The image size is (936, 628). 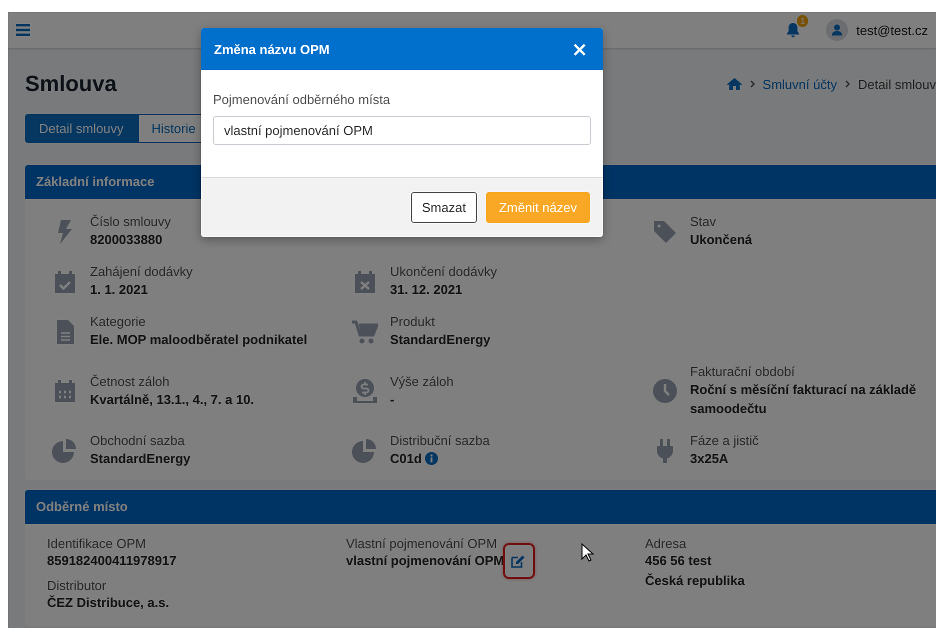 What do you see at coordinates (422, 382) in the screenshot?
I see `field-label: Výše záloh` at bounding box center [422, 382].